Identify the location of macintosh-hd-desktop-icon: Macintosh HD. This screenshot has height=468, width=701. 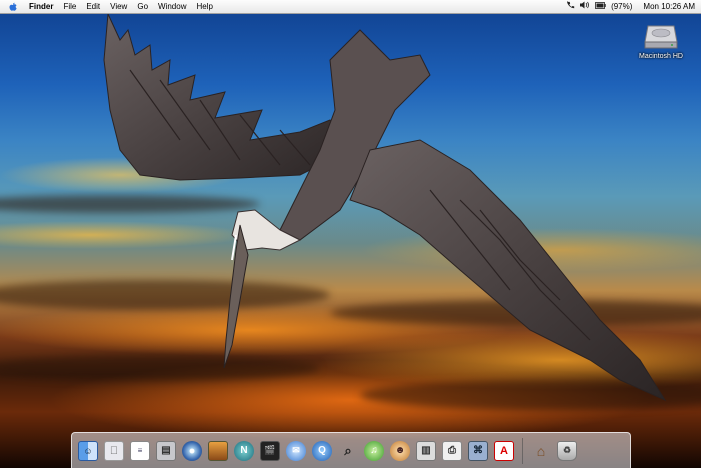
(661, 40).